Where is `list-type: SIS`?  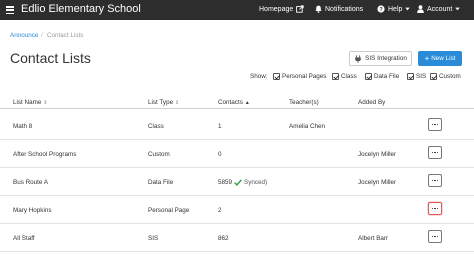 list-type: SIS is located at coordinates (153, 238).